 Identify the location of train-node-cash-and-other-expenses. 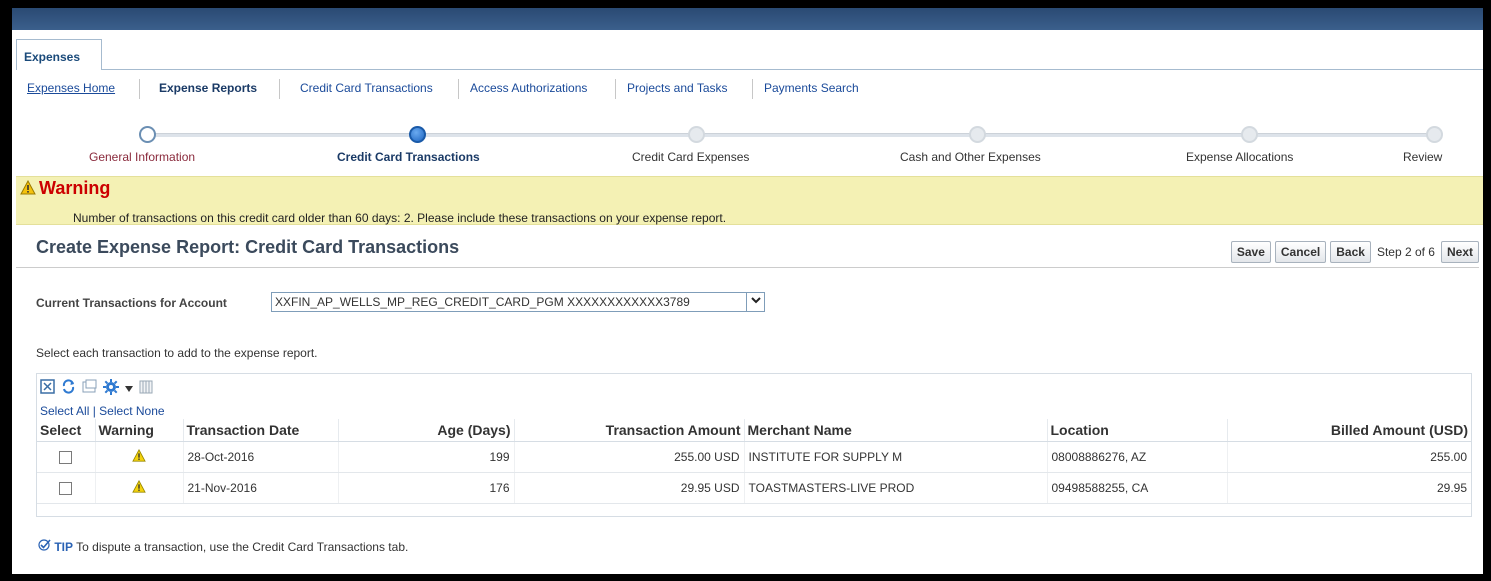
(977, 134).